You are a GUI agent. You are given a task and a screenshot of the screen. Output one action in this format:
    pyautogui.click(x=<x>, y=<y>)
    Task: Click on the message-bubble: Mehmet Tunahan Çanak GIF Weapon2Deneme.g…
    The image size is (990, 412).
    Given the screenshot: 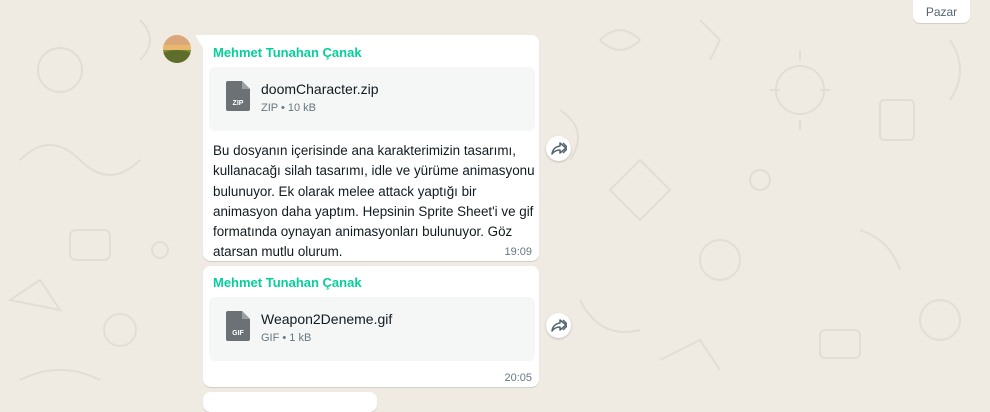 What is the action you would take?
    pyautogui.click(x=371, y=326)
    